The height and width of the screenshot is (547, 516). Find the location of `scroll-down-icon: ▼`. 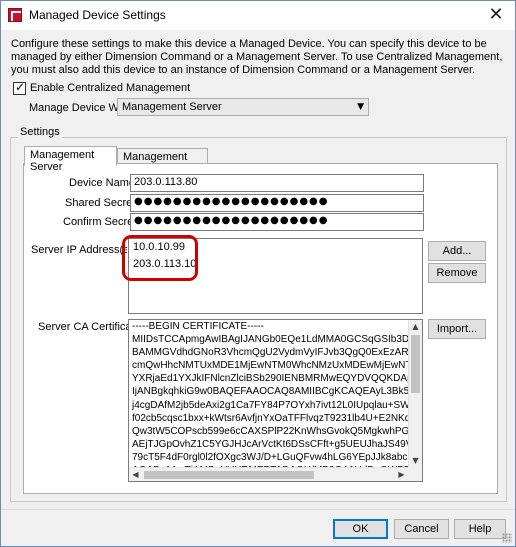

scroll-down-icon: ▼ is located at coordinates (415, 460).